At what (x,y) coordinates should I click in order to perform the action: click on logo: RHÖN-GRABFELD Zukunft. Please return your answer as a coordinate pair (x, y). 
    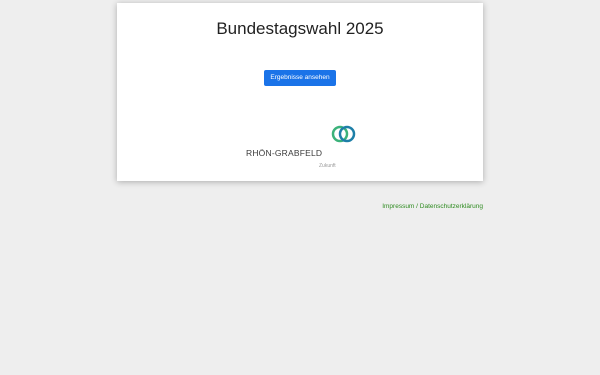
    Looking at the image, I should click on (302, 148).